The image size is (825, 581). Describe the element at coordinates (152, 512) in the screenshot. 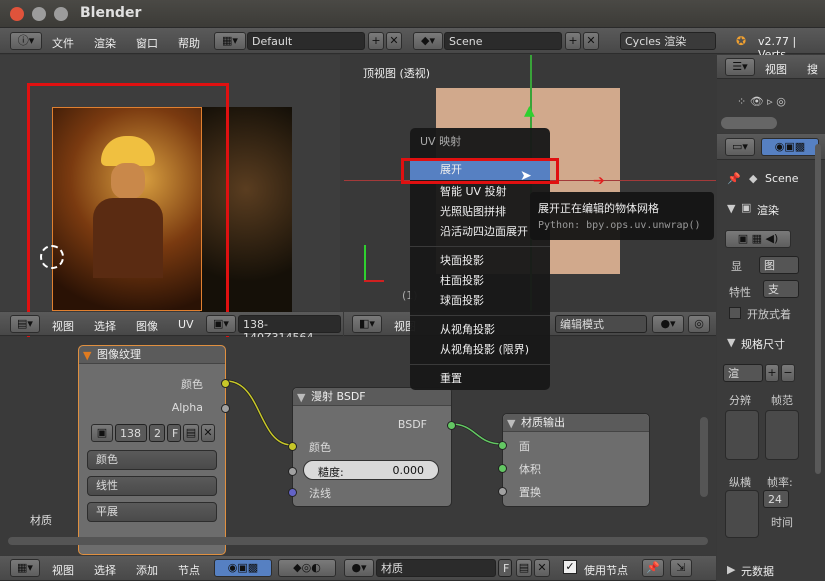

I see `projection-select: 平展` at that location.